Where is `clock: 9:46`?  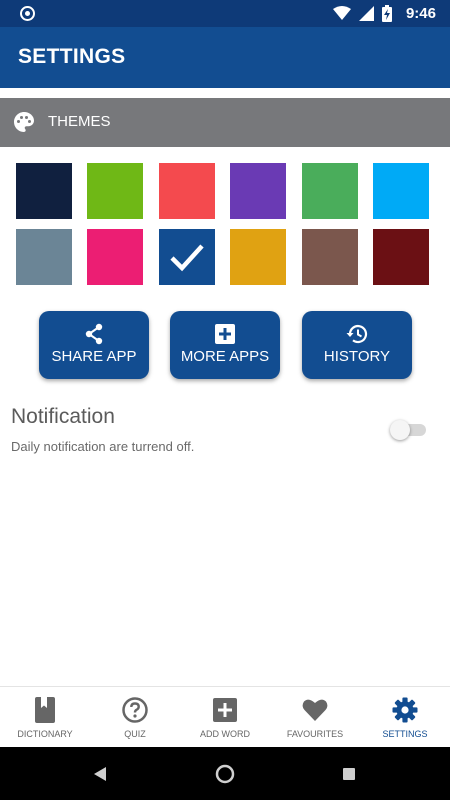 clock: 9:46 is located at coordinates (420, 13).